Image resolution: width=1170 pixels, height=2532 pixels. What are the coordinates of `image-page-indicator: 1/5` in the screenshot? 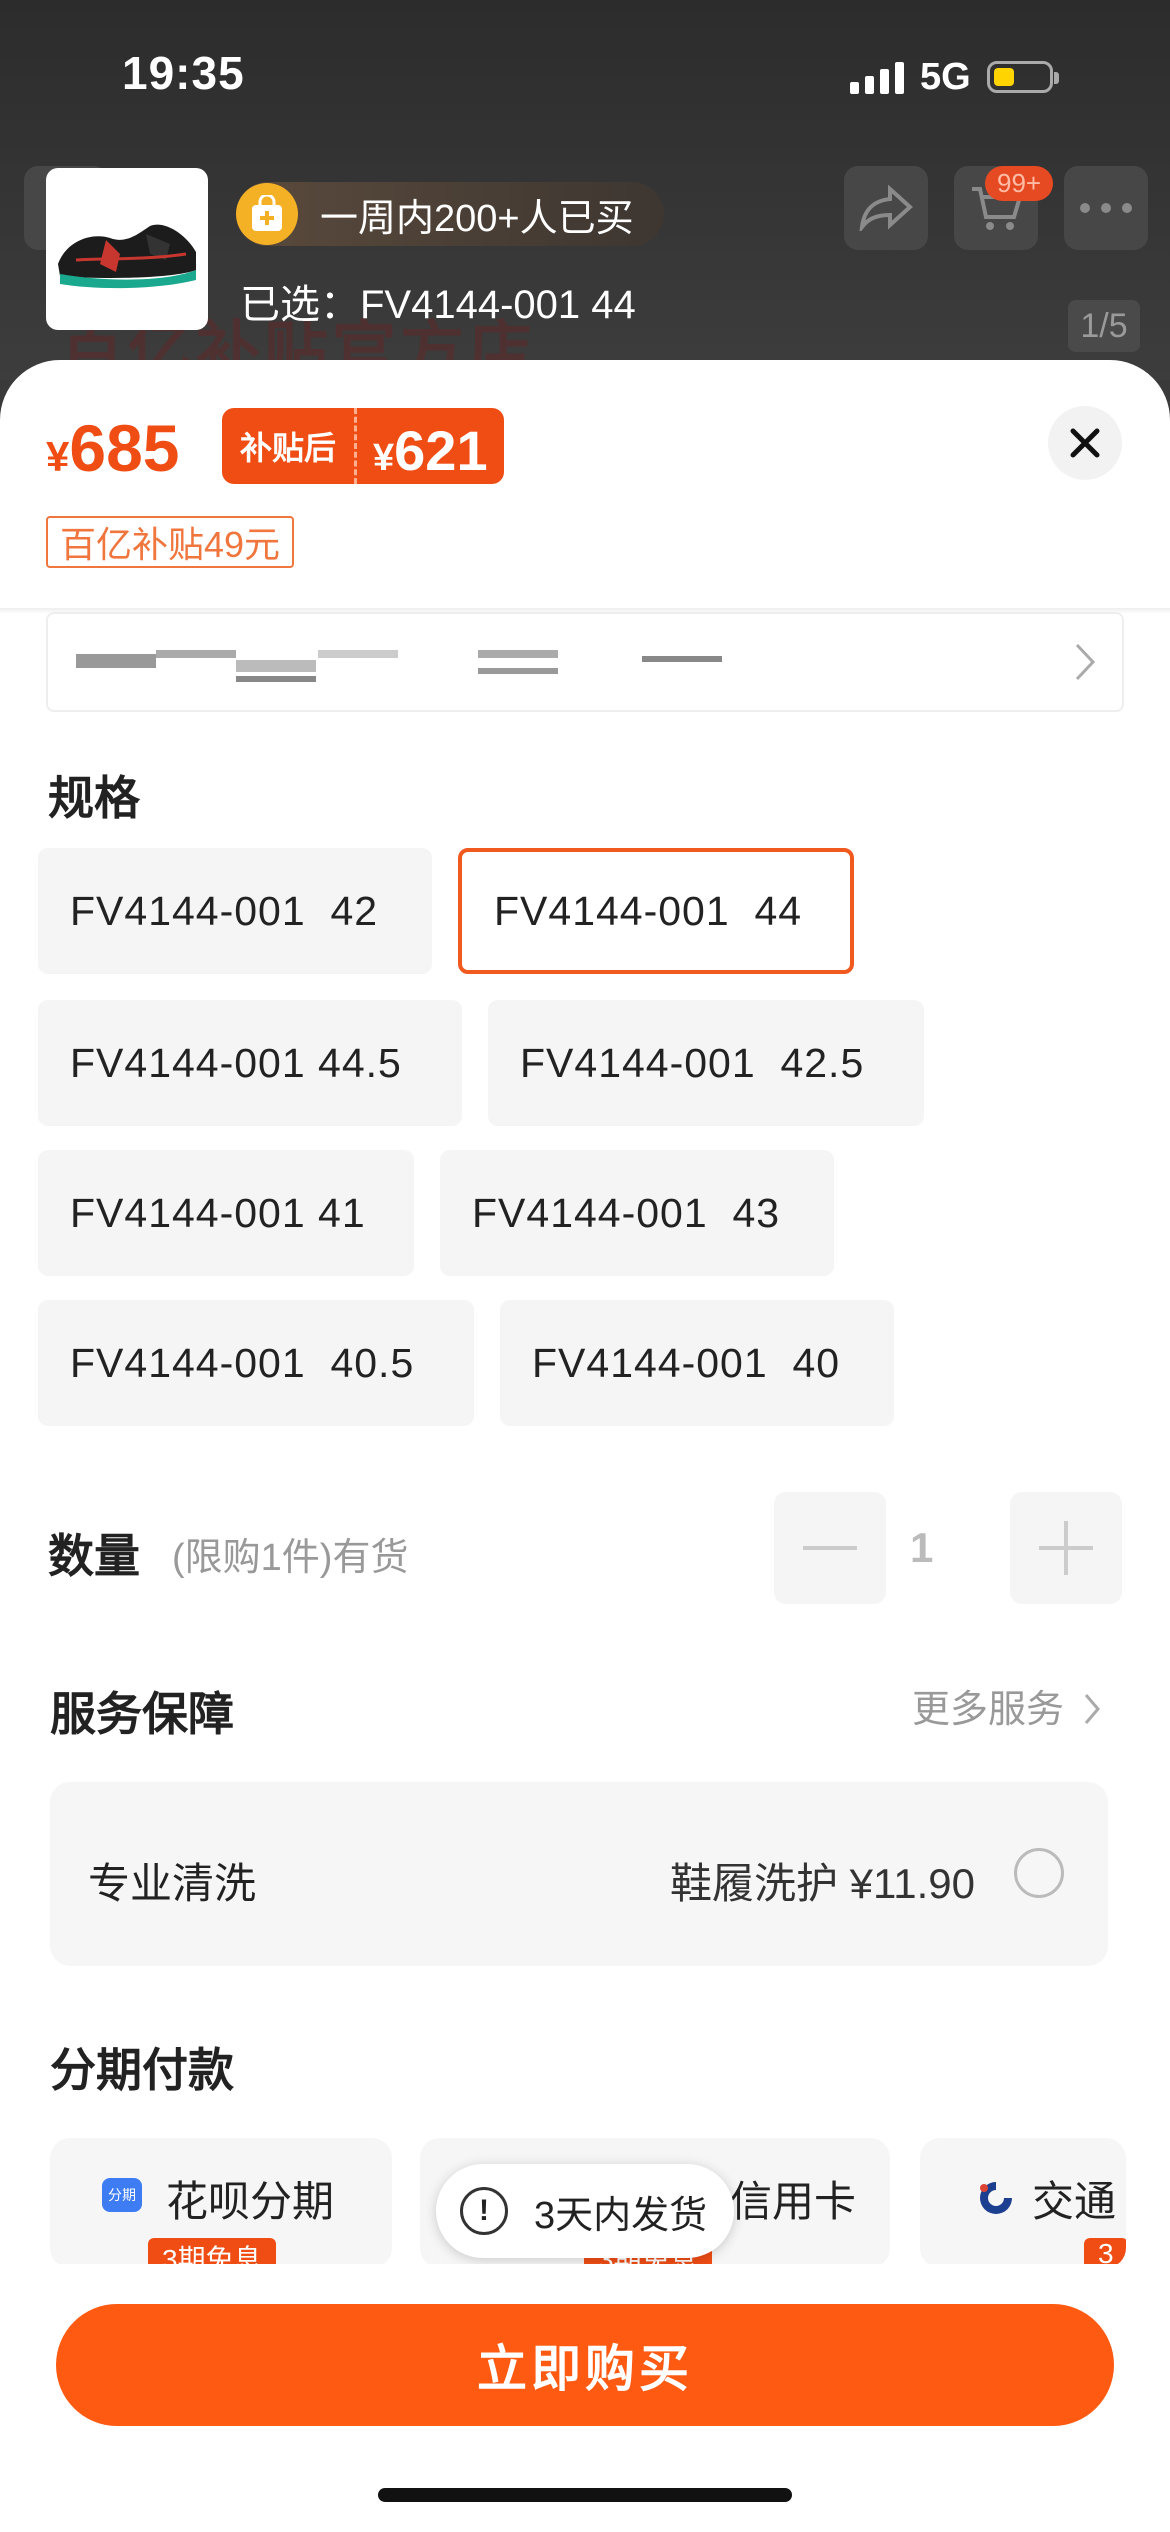 It's located at (1104, 326).